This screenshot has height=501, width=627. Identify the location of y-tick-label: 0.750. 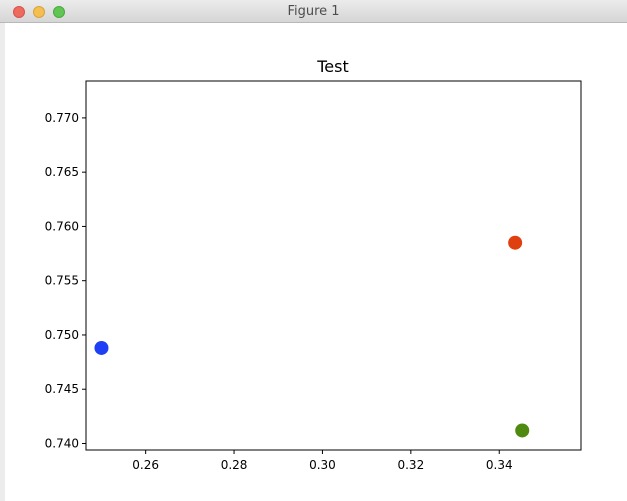
(62, 335).